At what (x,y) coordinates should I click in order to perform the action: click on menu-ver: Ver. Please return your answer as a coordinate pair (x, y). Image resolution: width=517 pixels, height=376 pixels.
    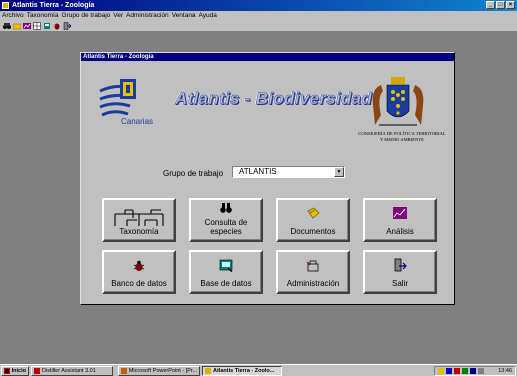
    Looking at the image, I should click on (118, 16).